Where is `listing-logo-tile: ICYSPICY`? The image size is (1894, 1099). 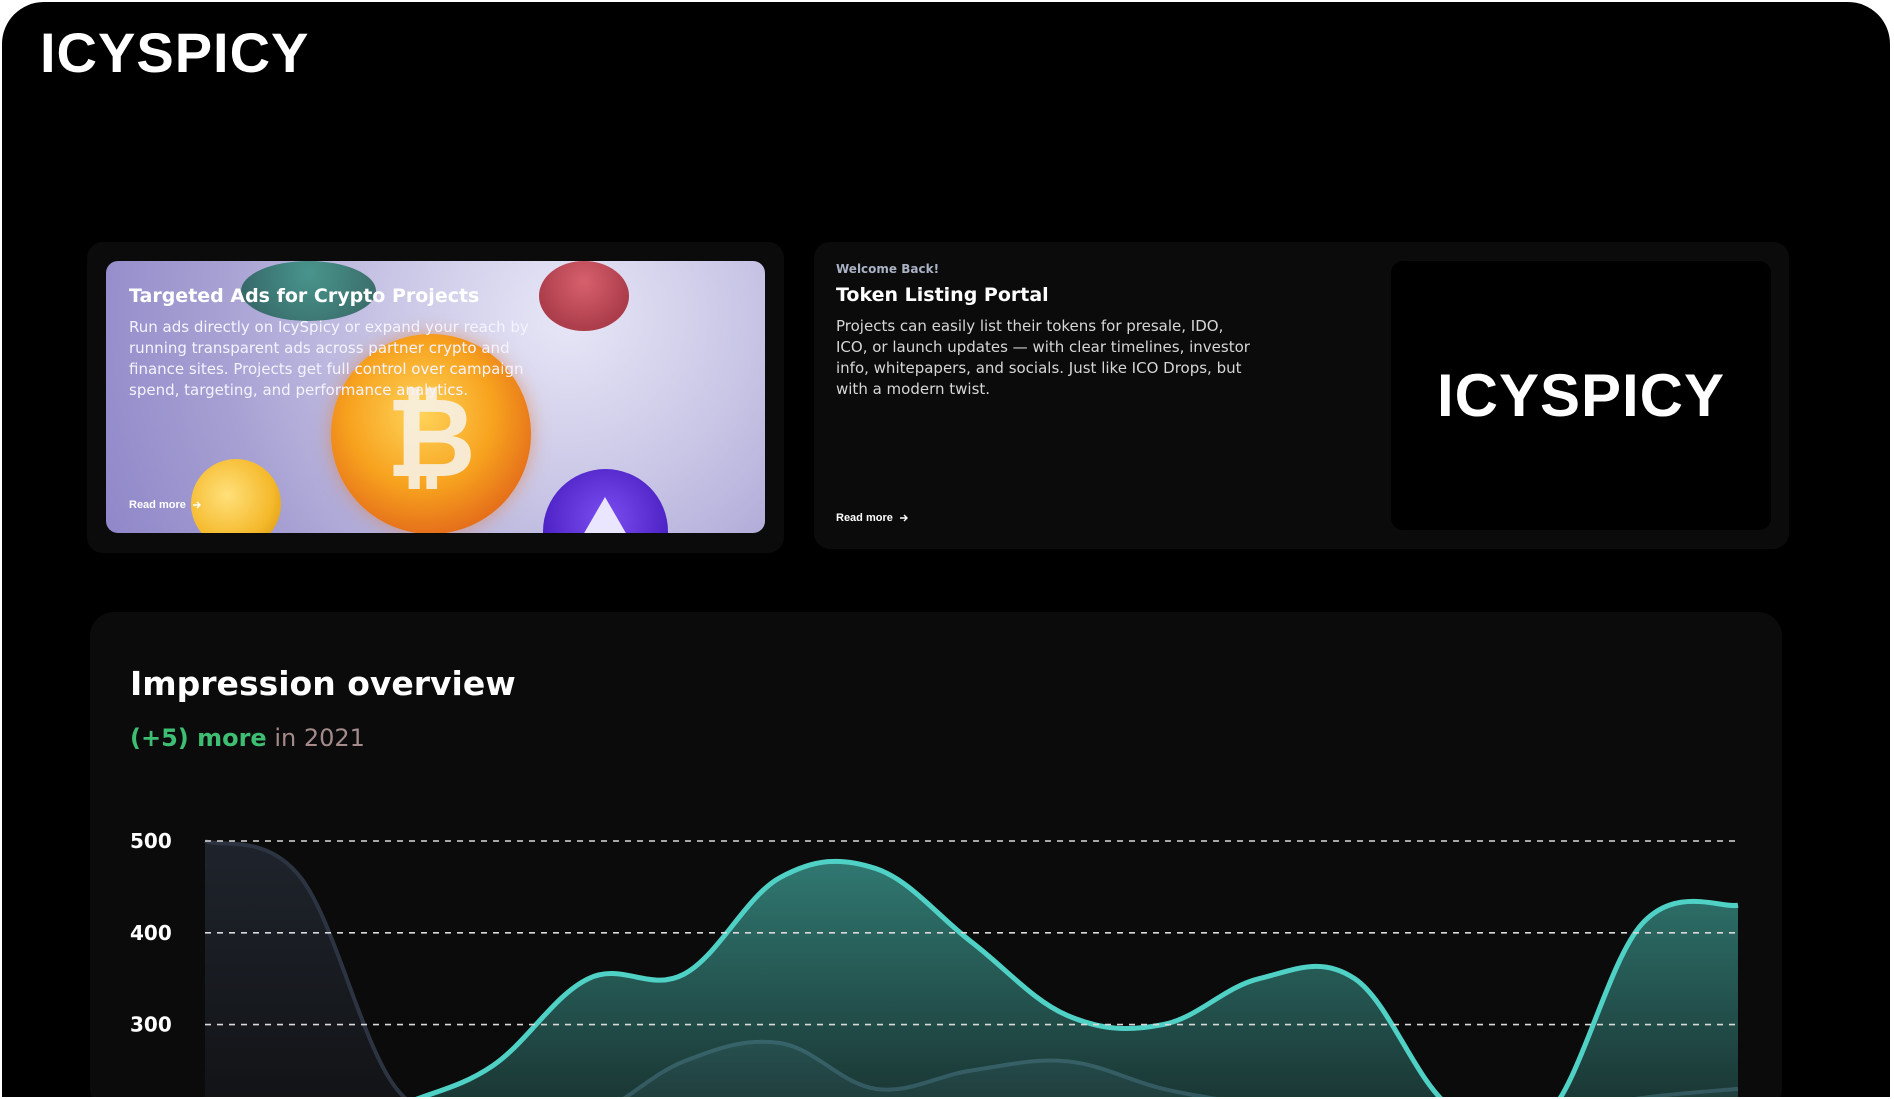
listing-logo-tile: ICYSPICY is located at coordinates (1581, 395).